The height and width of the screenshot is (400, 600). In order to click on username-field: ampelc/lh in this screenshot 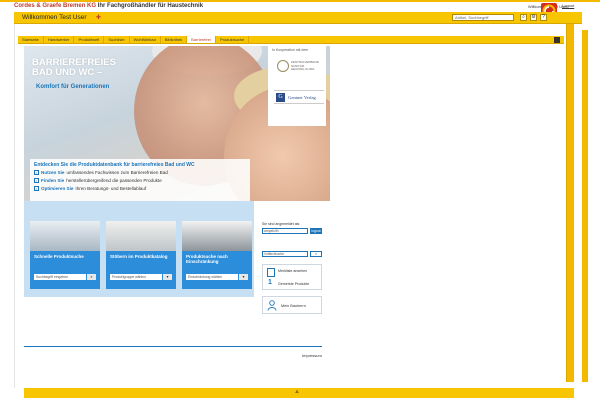, I will do `click(285, 231)`.